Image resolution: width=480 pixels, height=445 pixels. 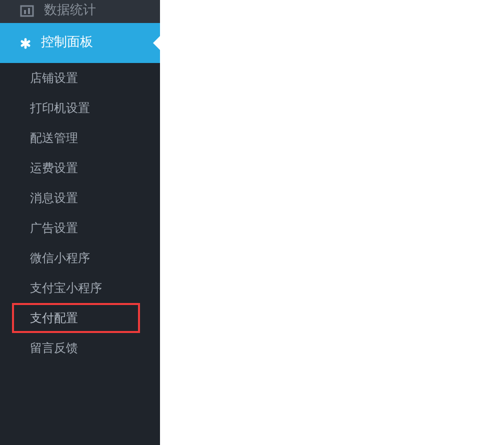 I want to click on asterisk-icon, so click(x=25, y=43).